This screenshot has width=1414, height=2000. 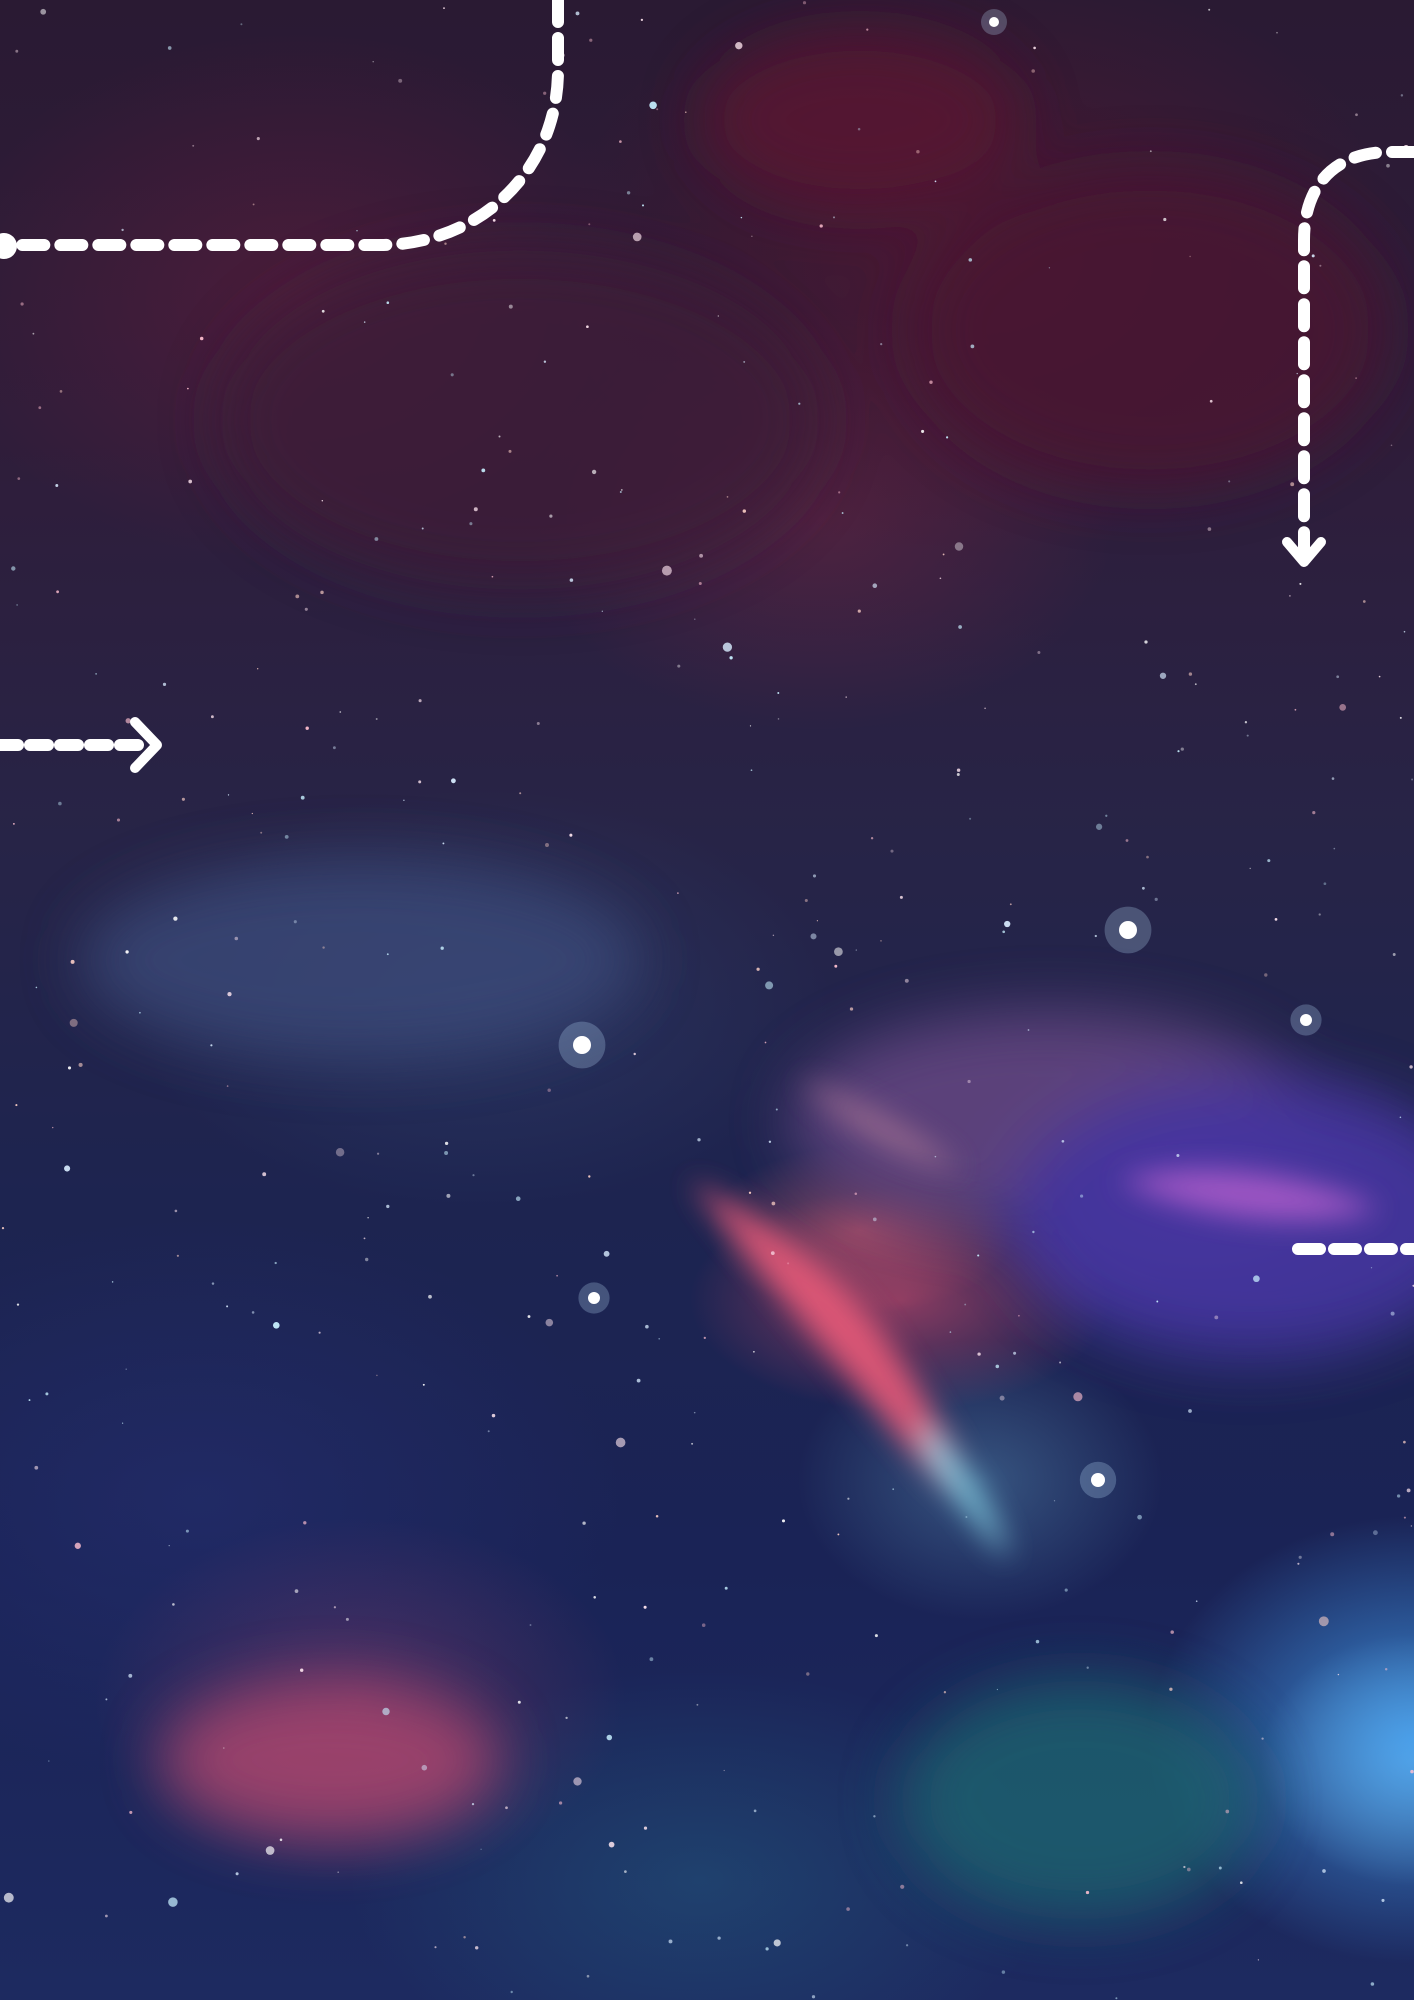 What do you see at coordinates (282, 129) in the screenshot?
I see `dashed-curve-connector` at bounding box center [282, 129].